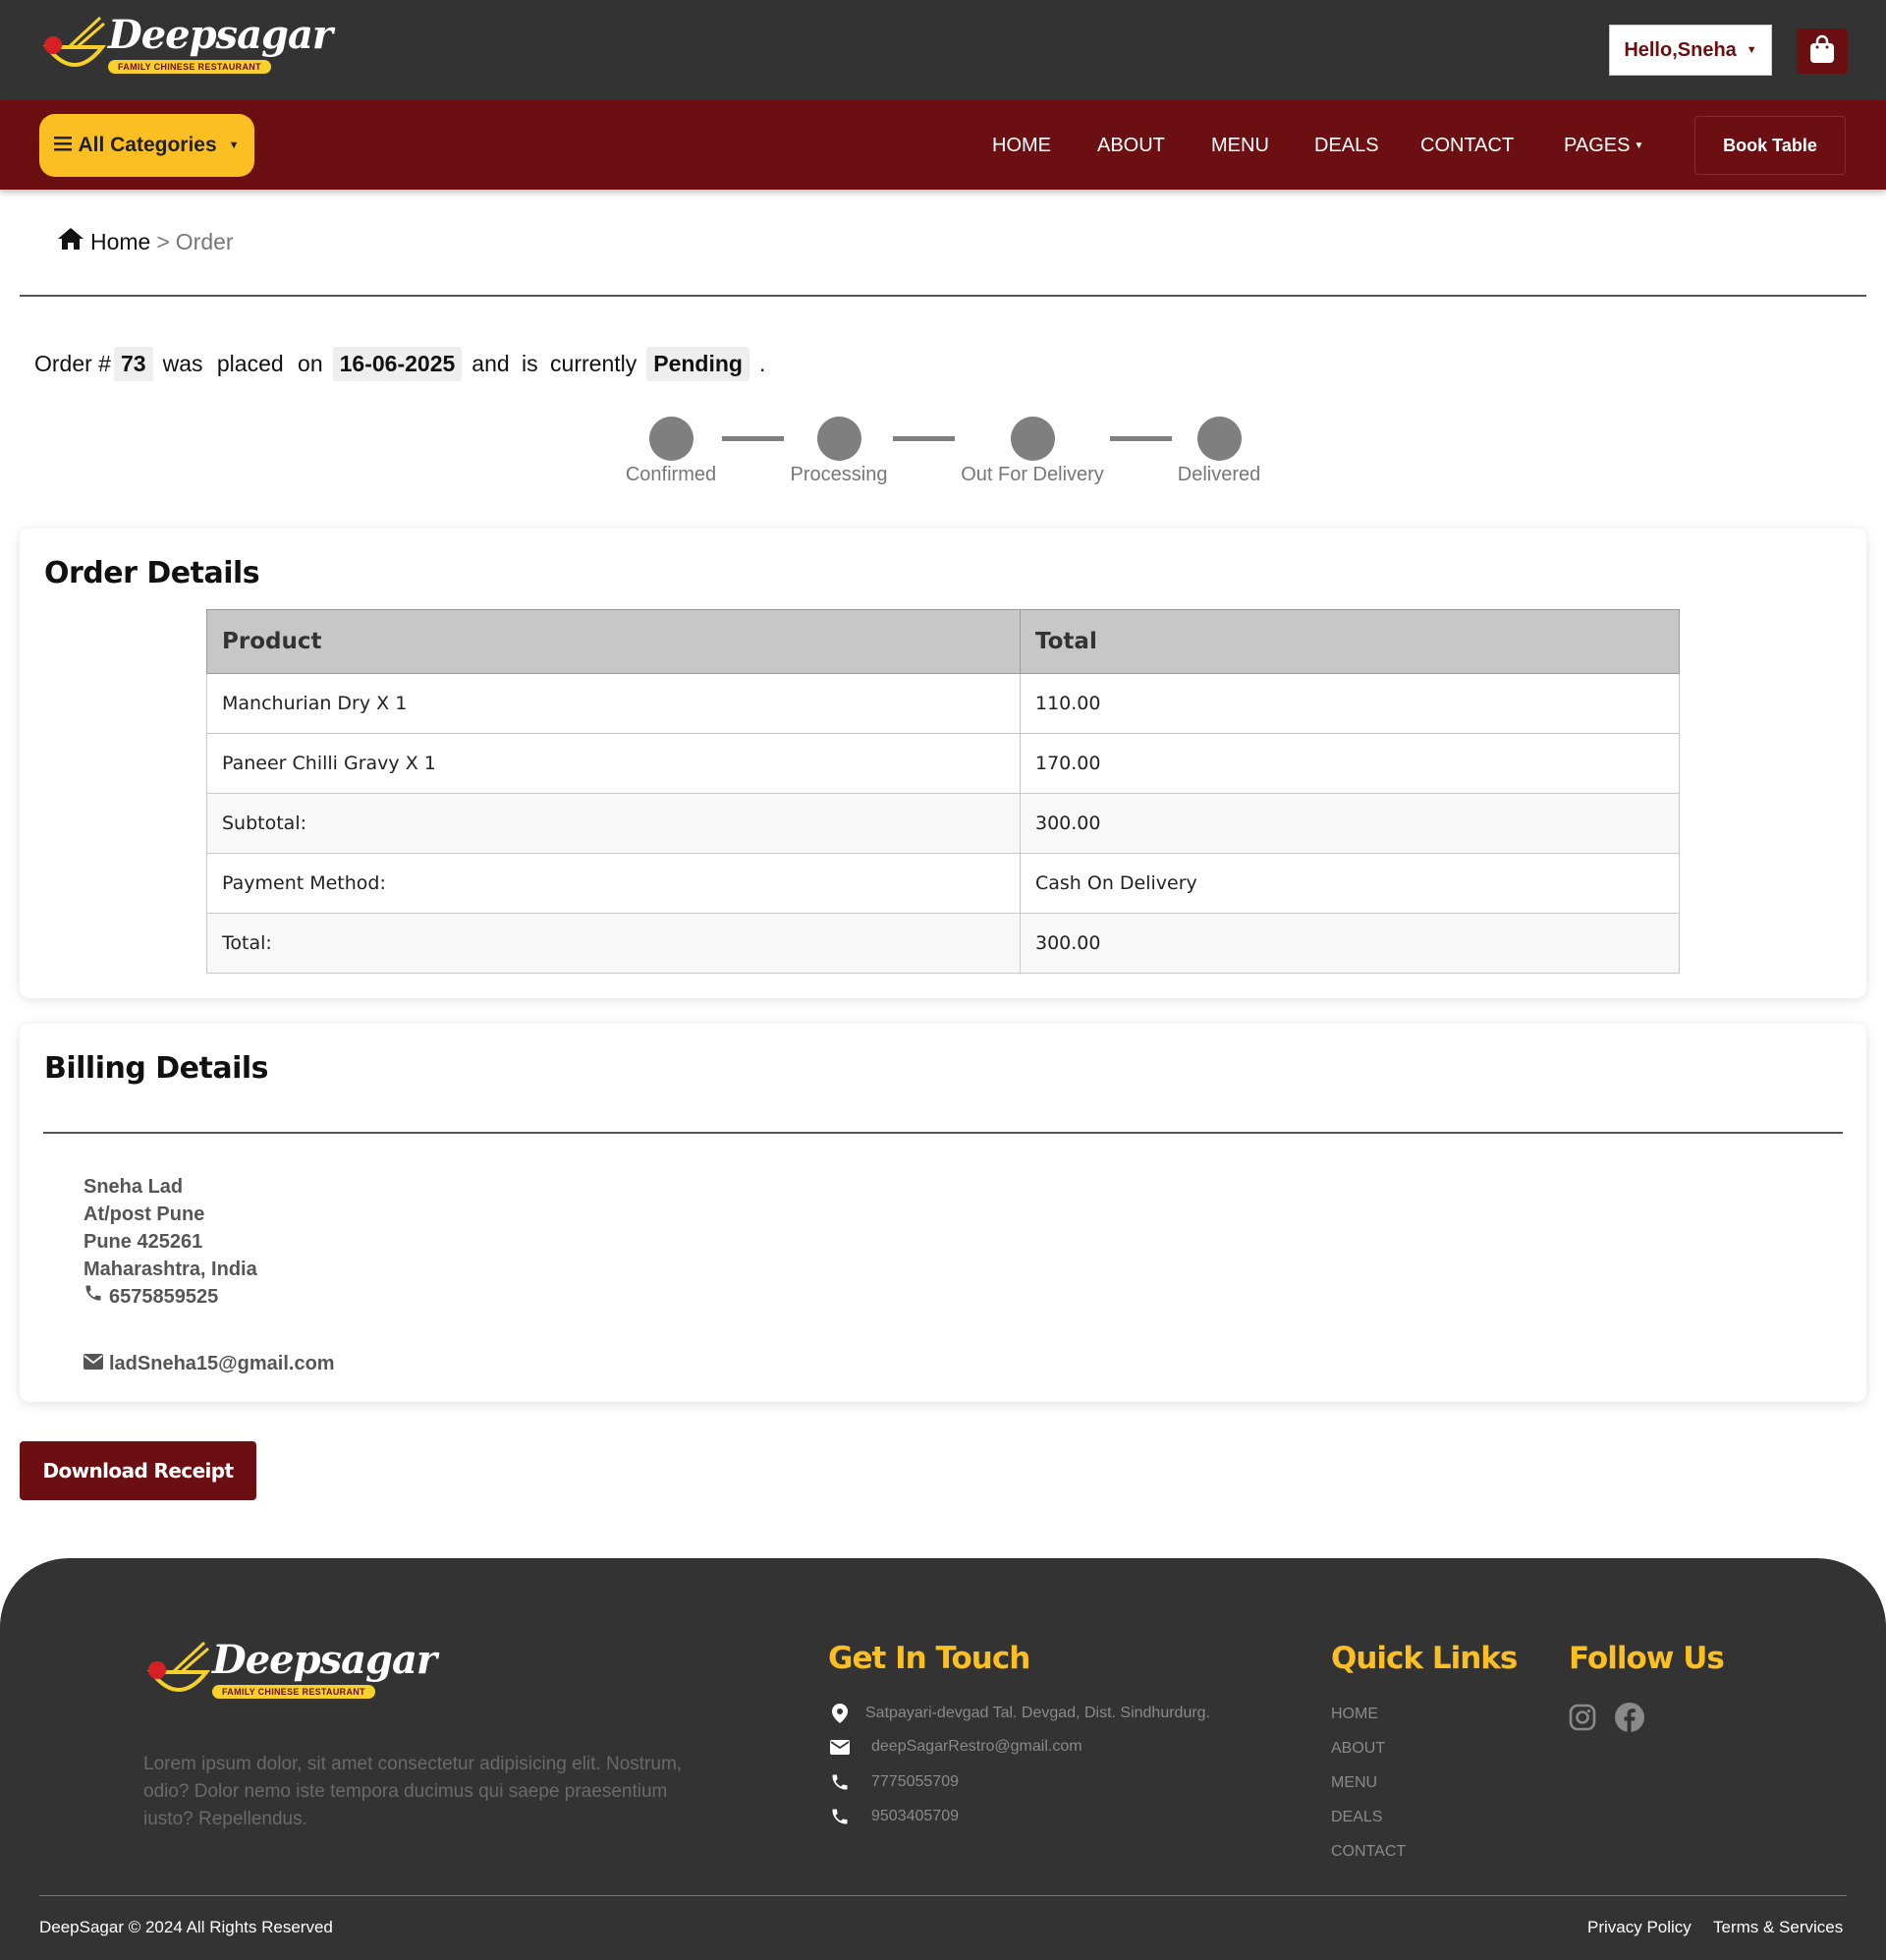 This screenshot has width=1886, height=1960. Describe the element at coordinates (671, 474) in the screenshot. I see `step-label-confirmed: Confirmed` at that location.